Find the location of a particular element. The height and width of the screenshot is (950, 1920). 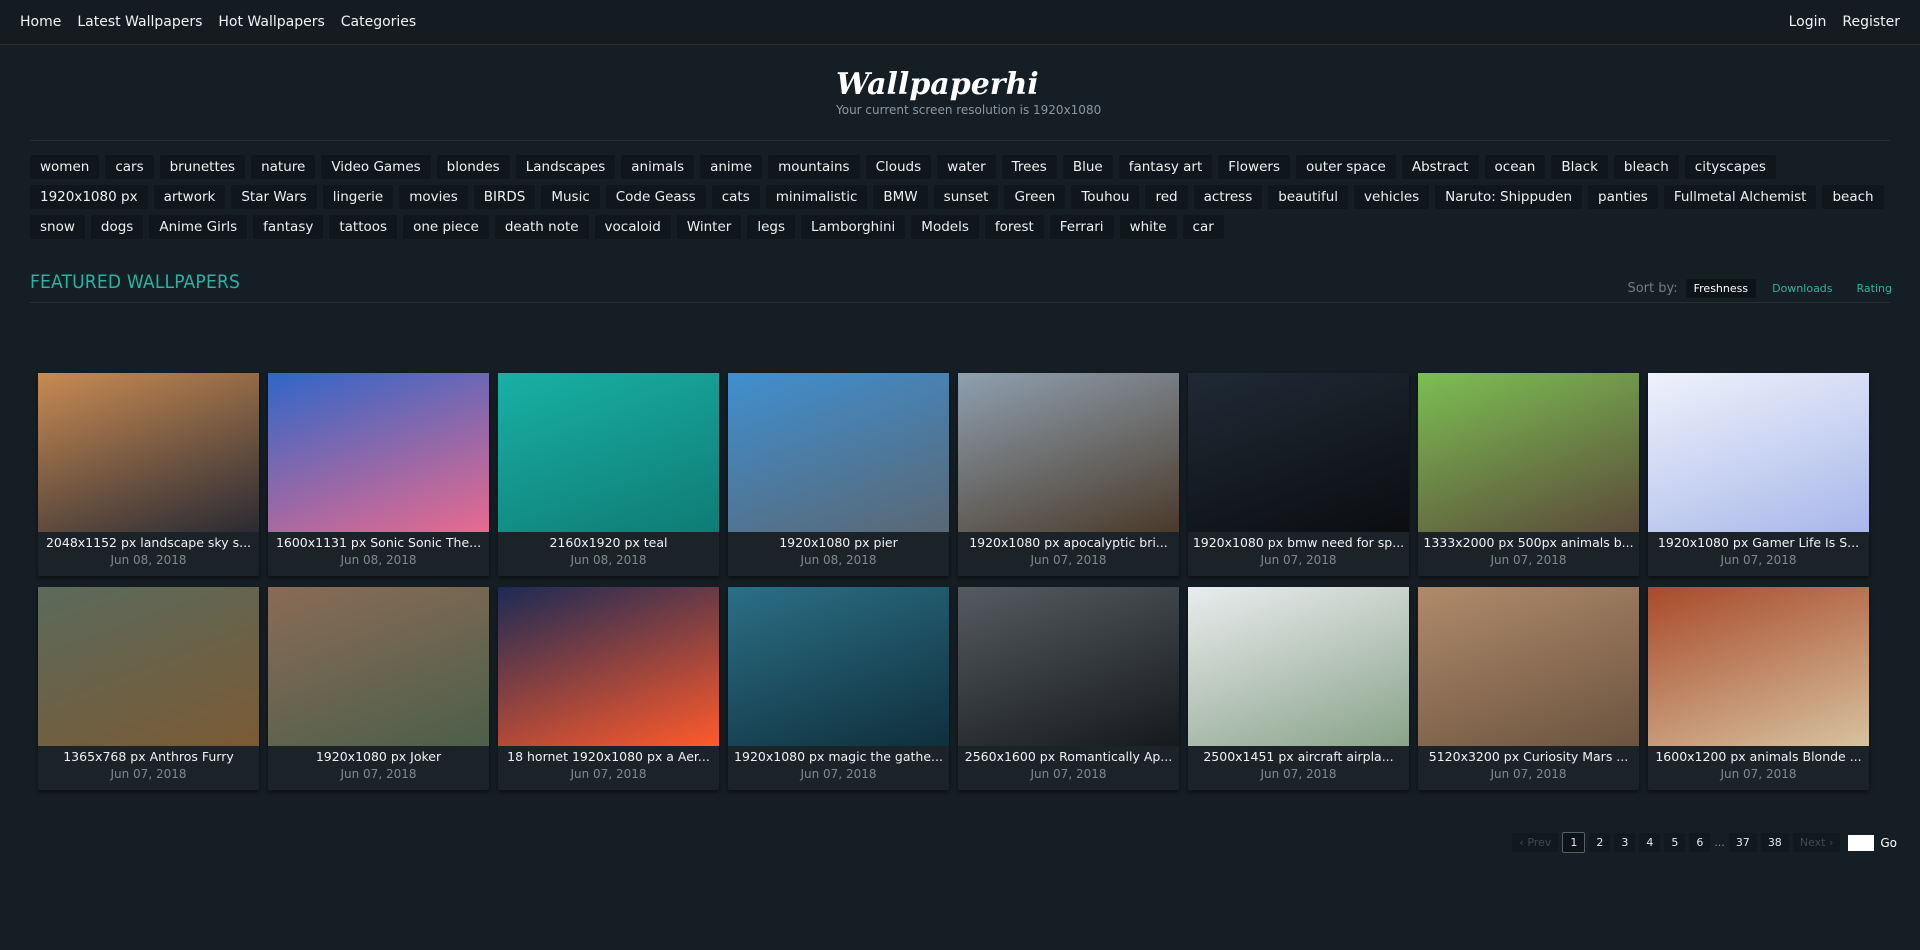

nav-hot-wallpapers-link: Hot Wallpapers is located at coordinates (271, 22).